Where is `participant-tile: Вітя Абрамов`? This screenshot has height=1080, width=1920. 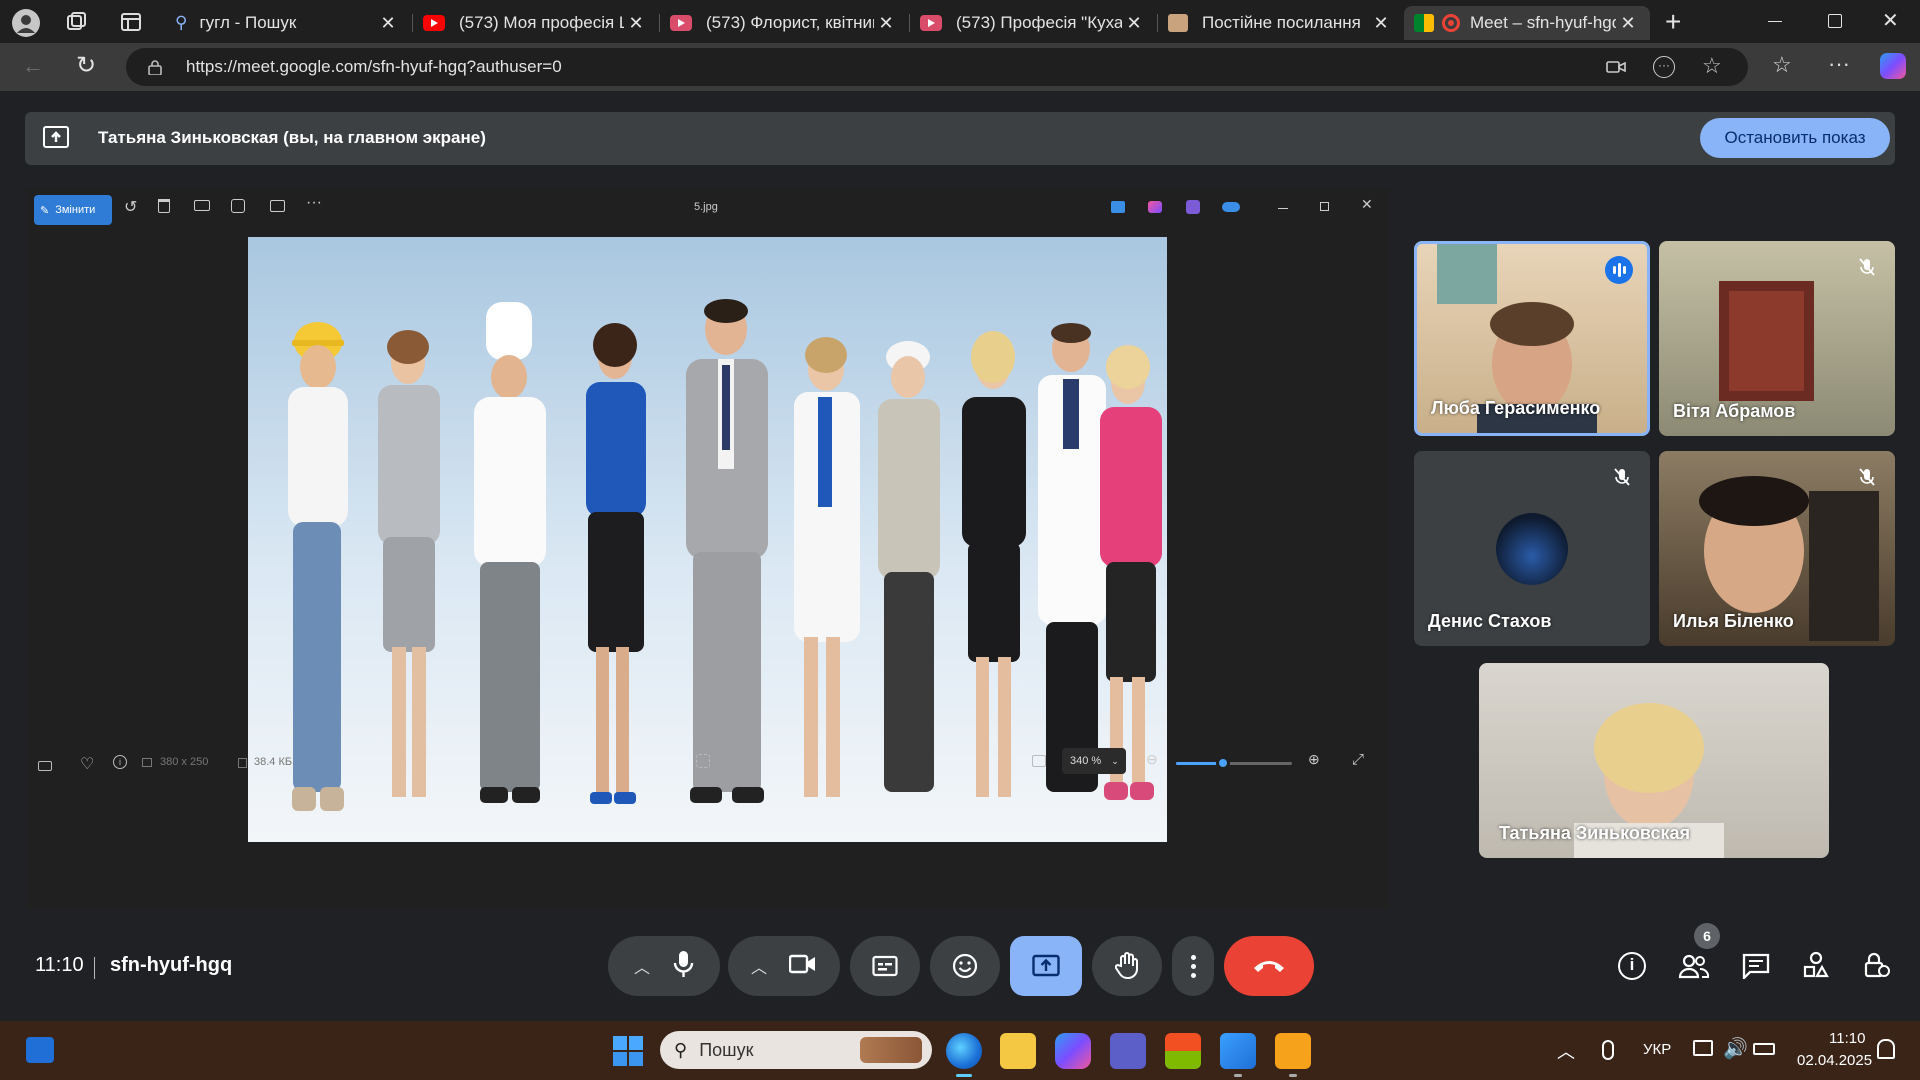
participant-tile: Вітя Абрамов is located at coordinates (1777, 338).